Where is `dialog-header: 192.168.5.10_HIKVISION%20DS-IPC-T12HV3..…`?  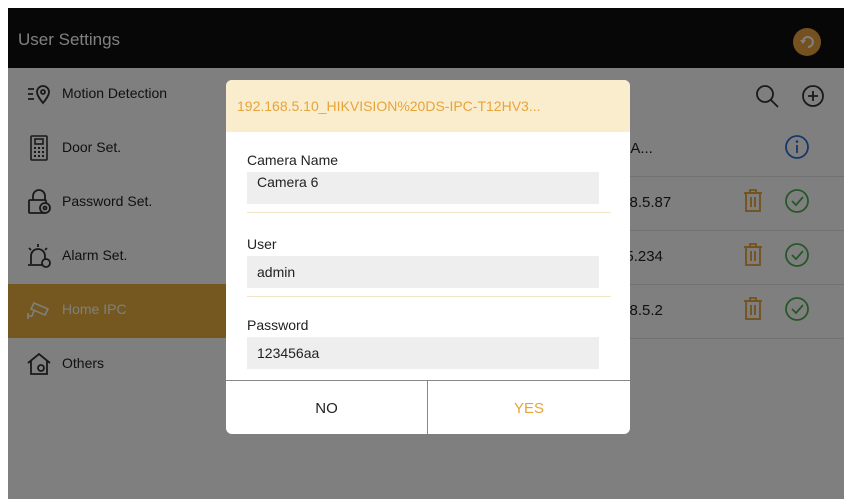
dialog-header: 192.168.5.10_HIKVISION%20DS-IPC-T12HV3..… is located at coordinates (428, 106).